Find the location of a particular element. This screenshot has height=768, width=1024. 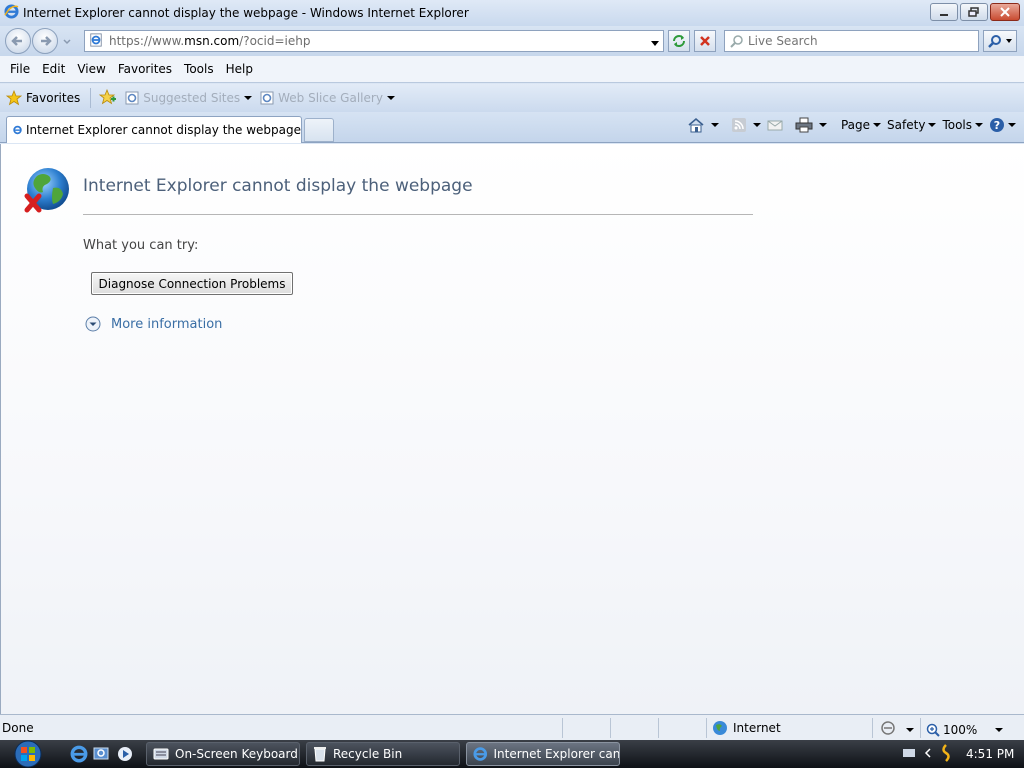

more-information-label: More information is located at coordinates (167, 324).